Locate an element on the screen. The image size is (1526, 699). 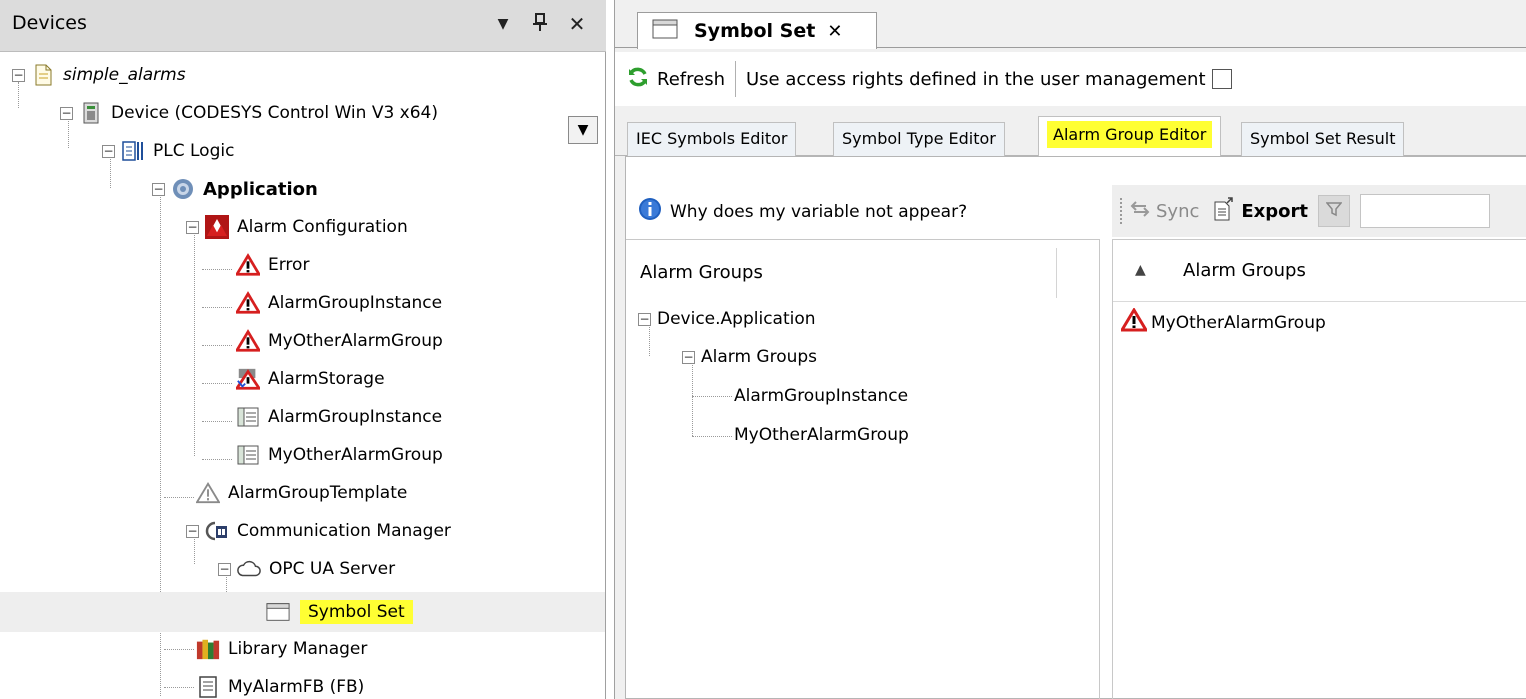
refresh-label: Refresh is located at coordinates (691, 79).